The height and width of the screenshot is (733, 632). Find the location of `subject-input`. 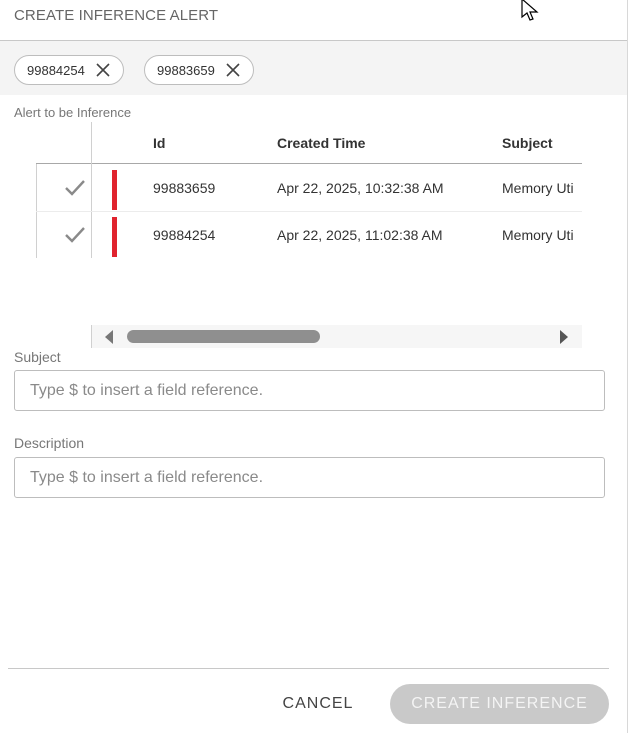

subject-input is located at coordinates (309, 390).